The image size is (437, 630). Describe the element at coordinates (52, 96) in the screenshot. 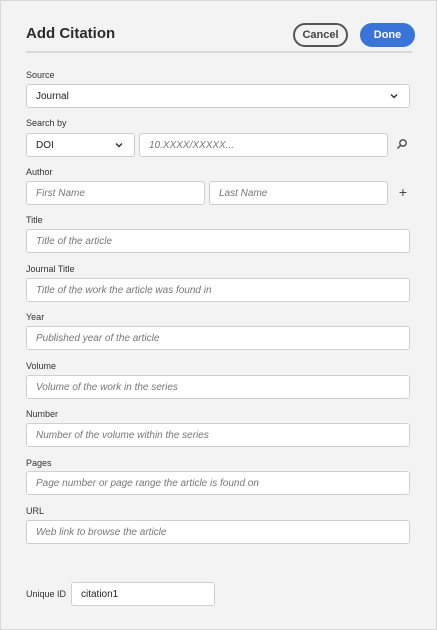

I see `source-value: Journal` at that location.